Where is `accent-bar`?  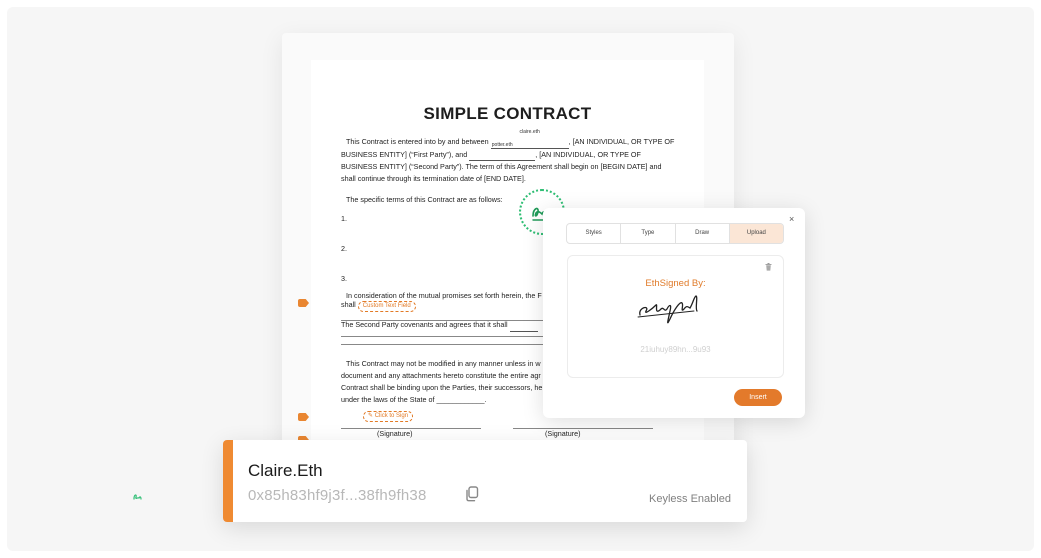
accent-bar is located at coordinates (228, 481).